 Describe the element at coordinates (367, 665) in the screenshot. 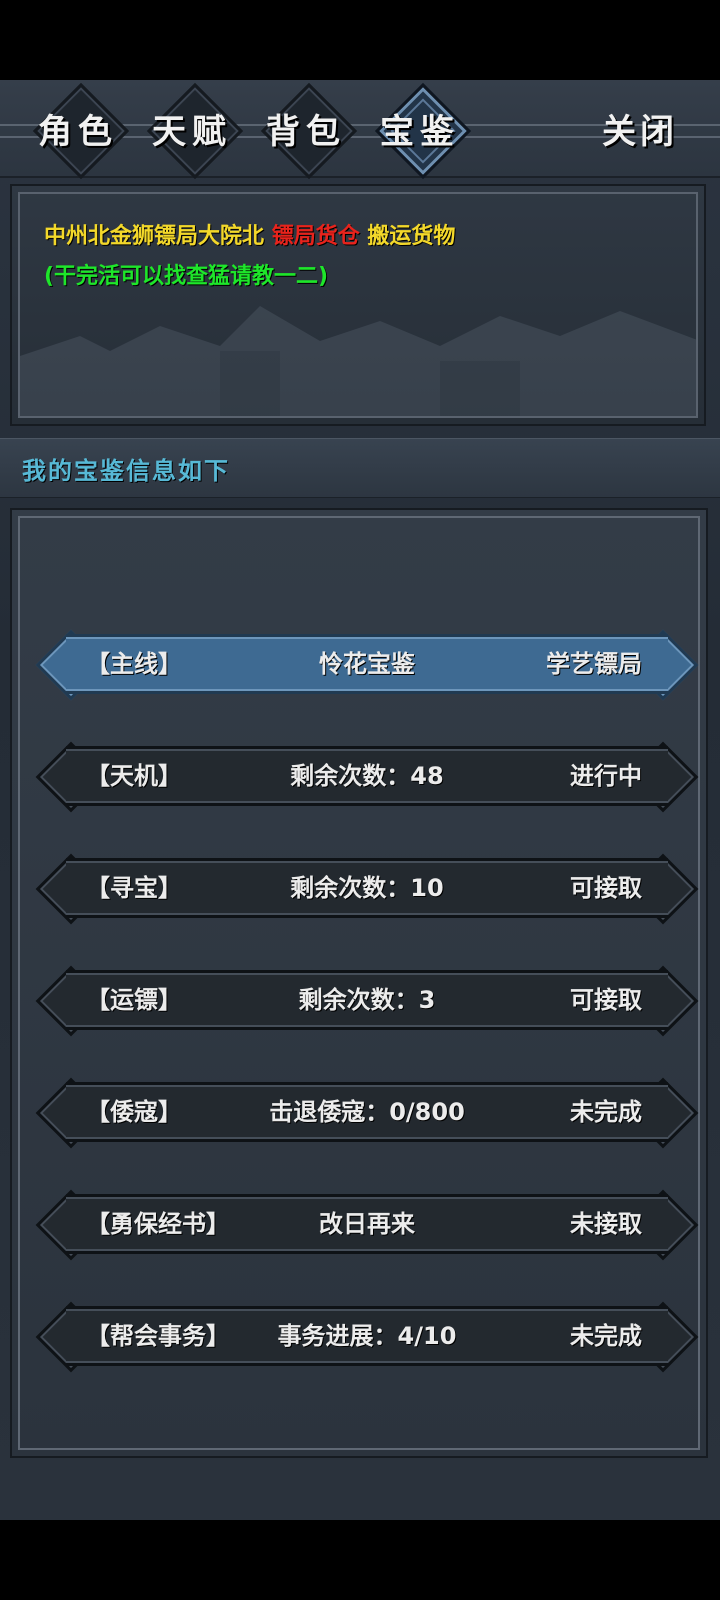

I see `list-item-main-quest: 【主线】 怜花宝鉴 学艺镖局` at that location.